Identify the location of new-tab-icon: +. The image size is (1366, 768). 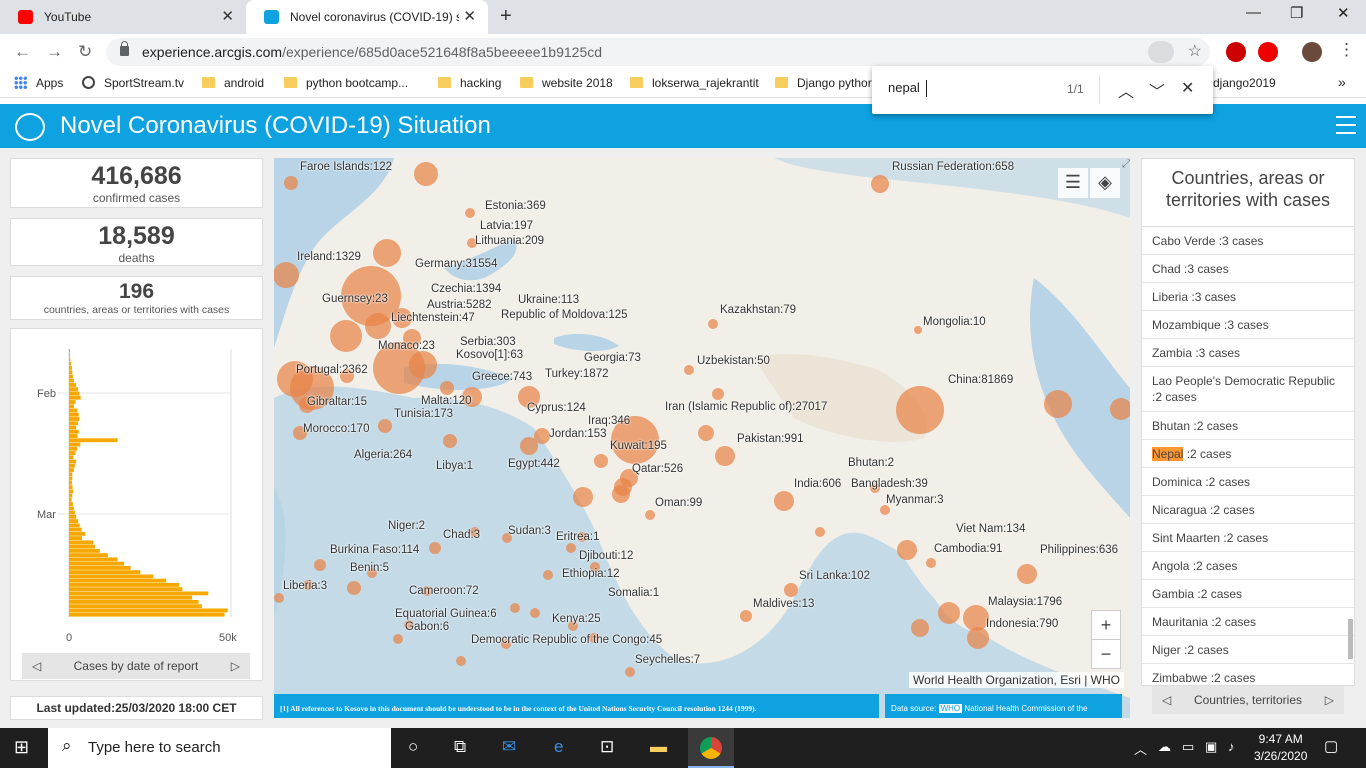
(506, 16).